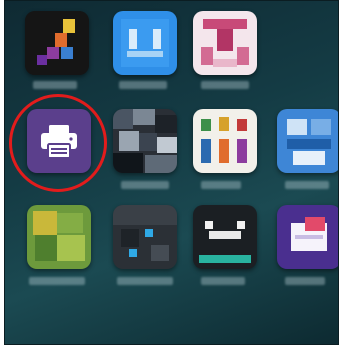 The image size is (343, 347). Describe the element at coordinates (145, 43) in the screenshot. I see `blue-tiles-icon` at that location.